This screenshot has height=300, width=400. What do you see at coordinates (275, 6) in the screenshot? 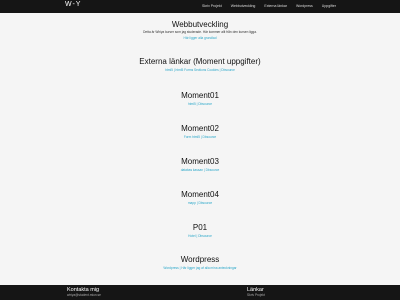
I see `nav-item-externa-lankar: Externa länkar` at bounding box center [275, 6].